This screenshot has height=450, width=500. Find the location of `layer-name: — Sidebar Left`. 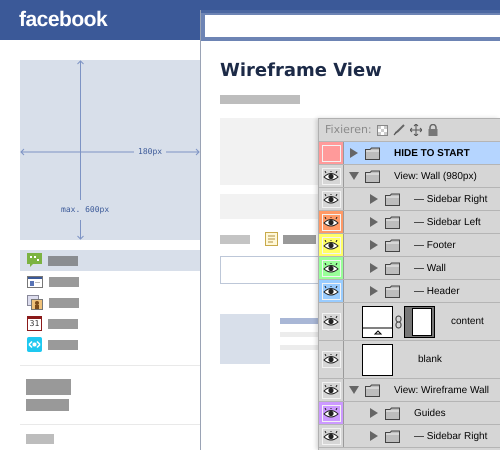

layer-name: — Sidebar Left is located at coordinates (447, 223).